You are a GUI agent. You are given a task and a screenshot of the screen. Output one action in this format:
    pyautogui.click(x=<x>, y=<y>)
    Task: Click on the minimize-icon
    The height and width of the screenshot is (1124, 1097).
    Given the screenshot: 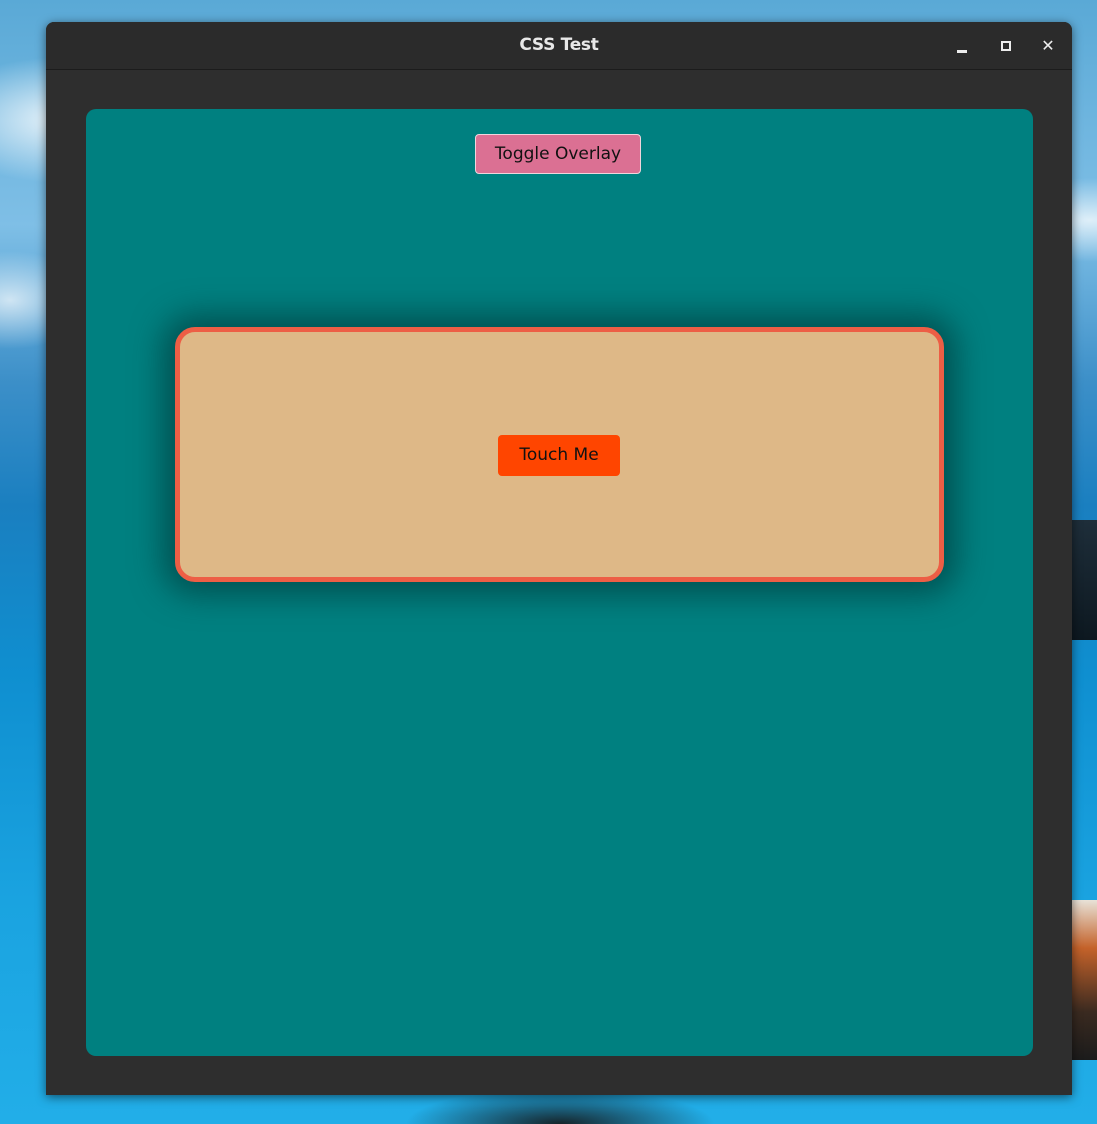 What is the action you would take?
    pyautogui.click(x=962, y=51)
    